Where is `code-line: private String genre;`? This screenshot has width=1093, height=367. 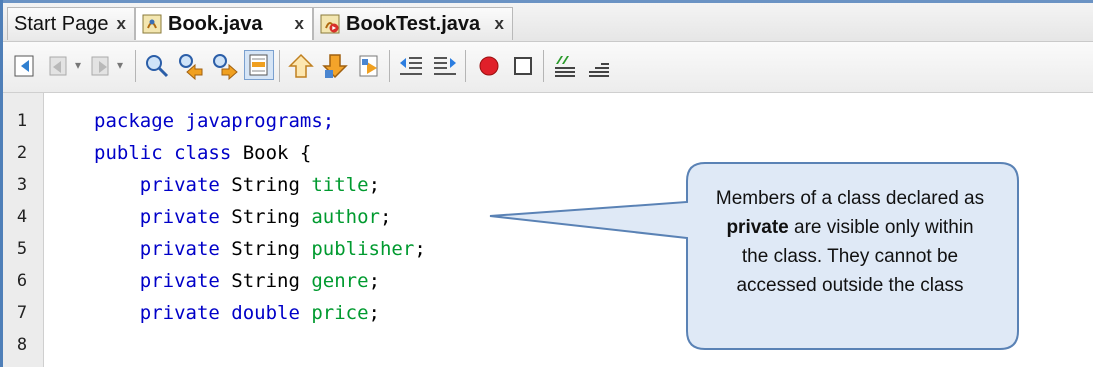 code-line: private String genre; is located at coordinates (237, 281).